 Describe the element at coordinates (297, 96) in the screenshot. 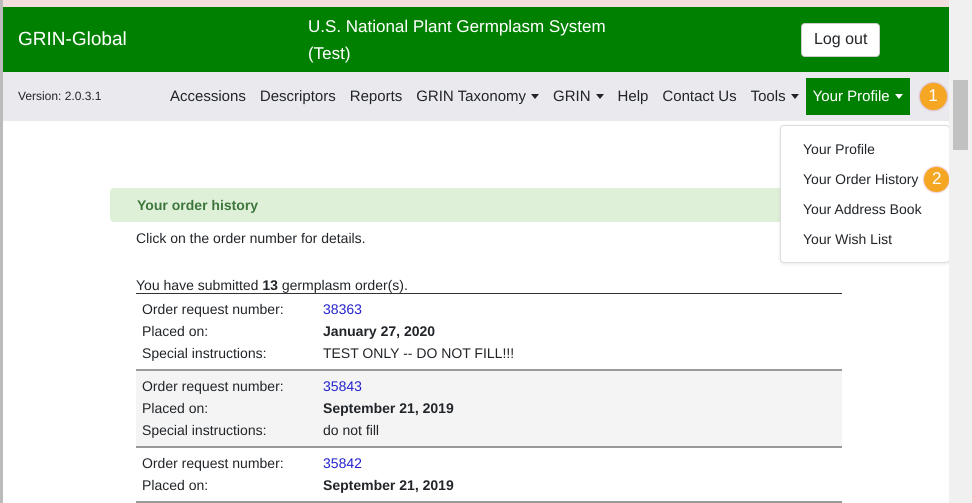

I see `nav-link: Descriptors` at that location.